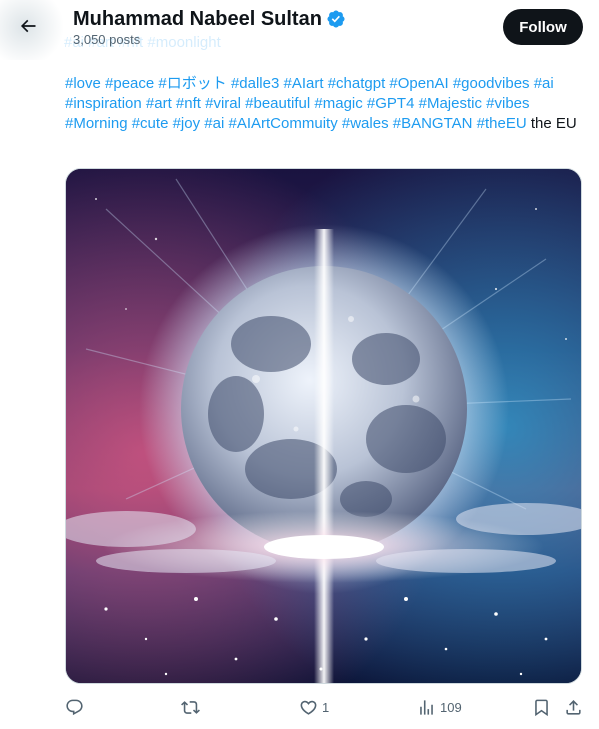  I want to click on repost-icon, so click(190, 707).